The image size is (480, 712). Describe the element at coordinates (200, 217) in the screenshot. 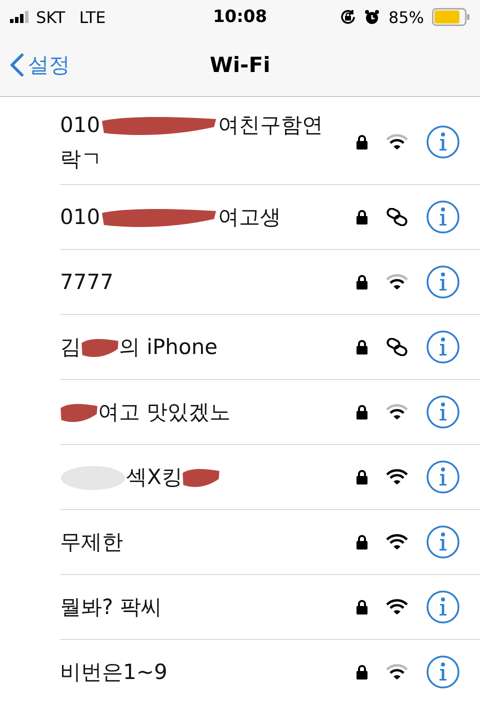

I see `network-name: 010 여고생` at that location.